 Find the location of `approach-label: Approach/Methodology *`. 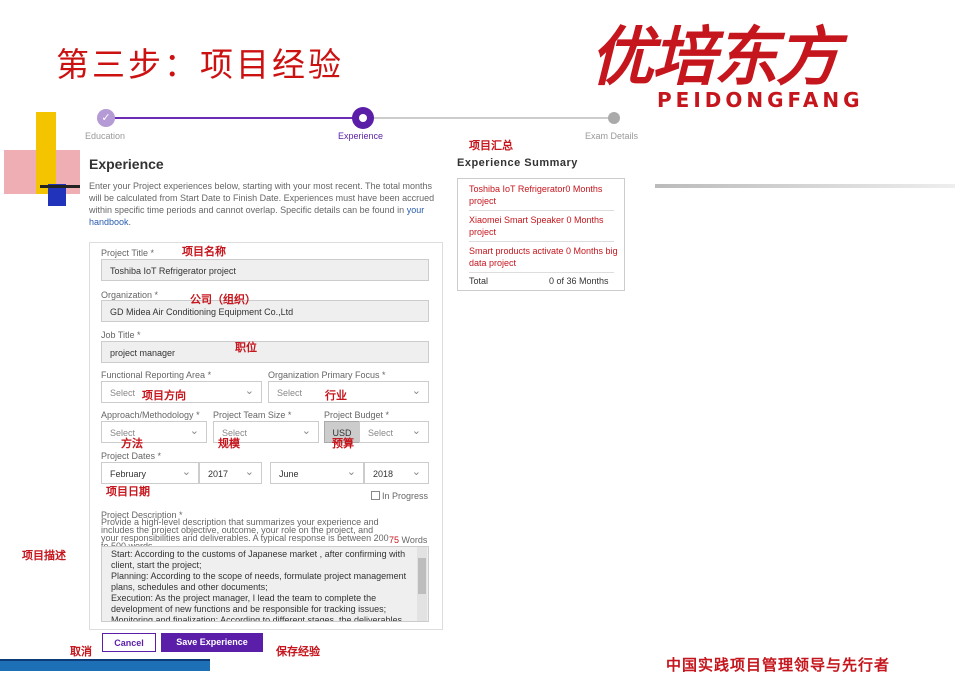

approach-label: Approach/Methodology * is located at coordinates (150, 415).